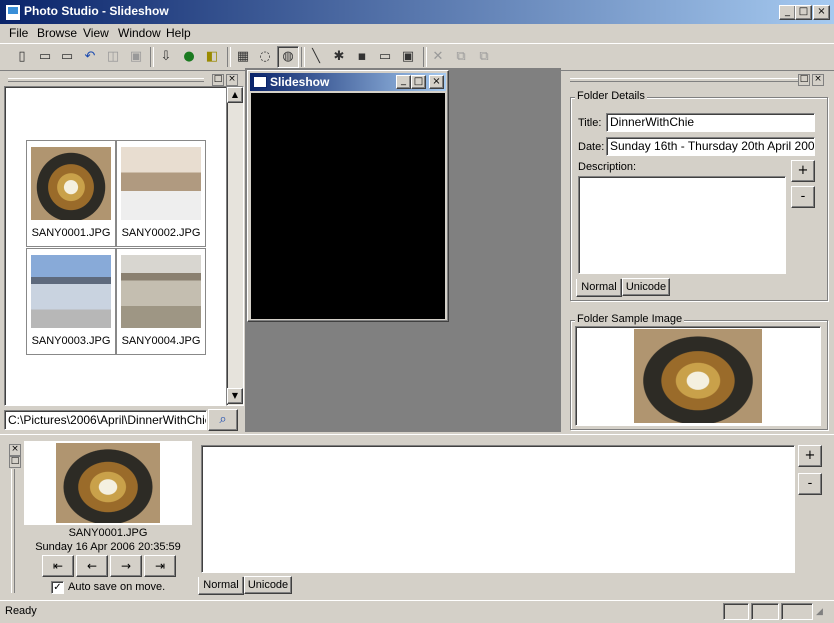 This screenshot has width=834, height=623. I want to click on current-datetime: Sunday 16 Apr 2006 20:35:59, so click(108, 547).